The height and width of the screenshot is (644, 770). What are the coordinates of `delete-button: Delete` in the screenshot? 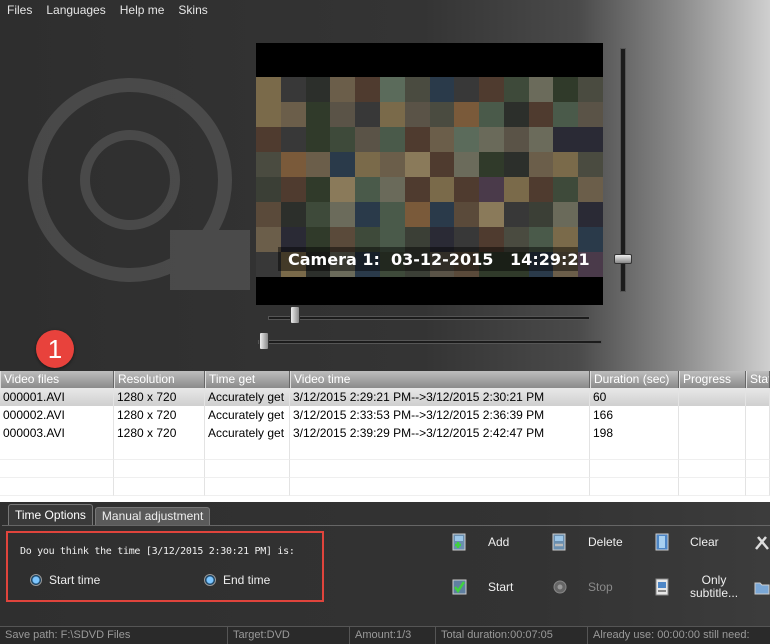 It's located at (587, 542).